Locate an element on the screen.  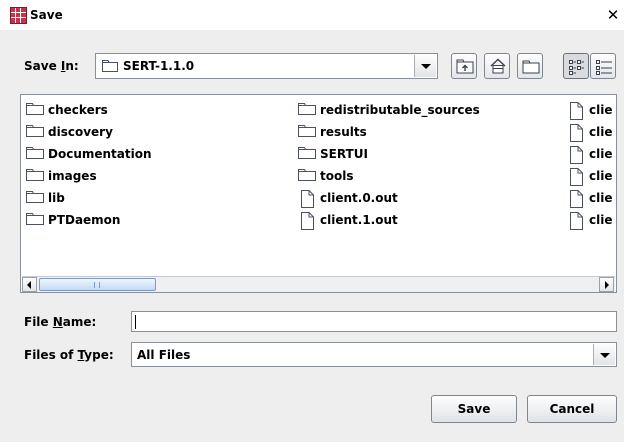
close-button: ✕ is located at coordinates (613, 15).